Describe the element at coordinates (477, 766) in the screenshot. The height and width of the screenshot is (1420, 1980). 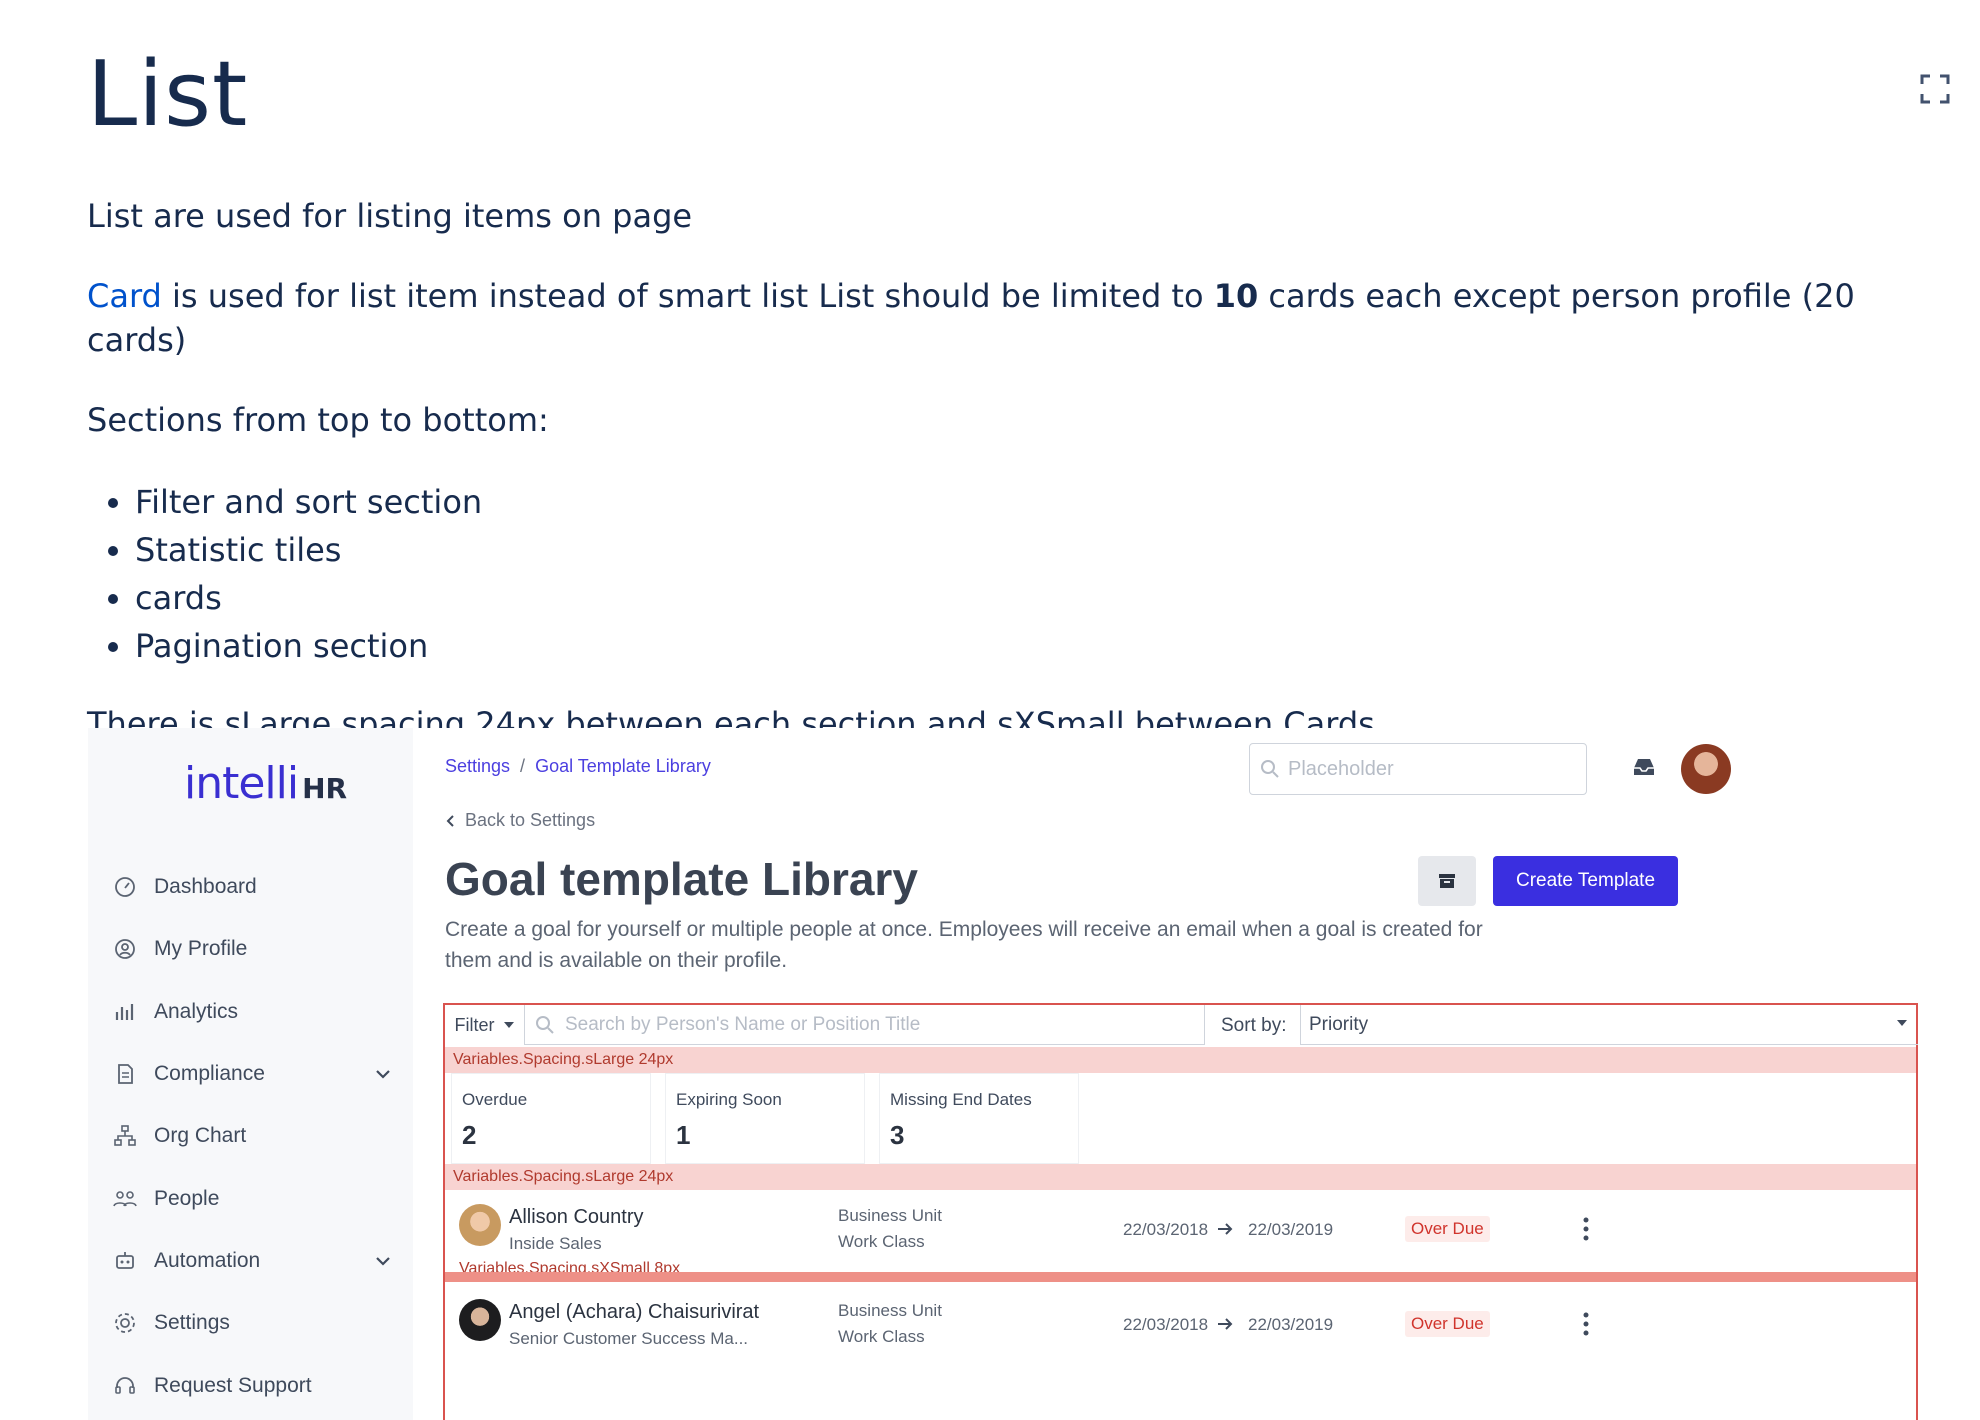
I see `breadcrumb-settings: Settings` at that location.